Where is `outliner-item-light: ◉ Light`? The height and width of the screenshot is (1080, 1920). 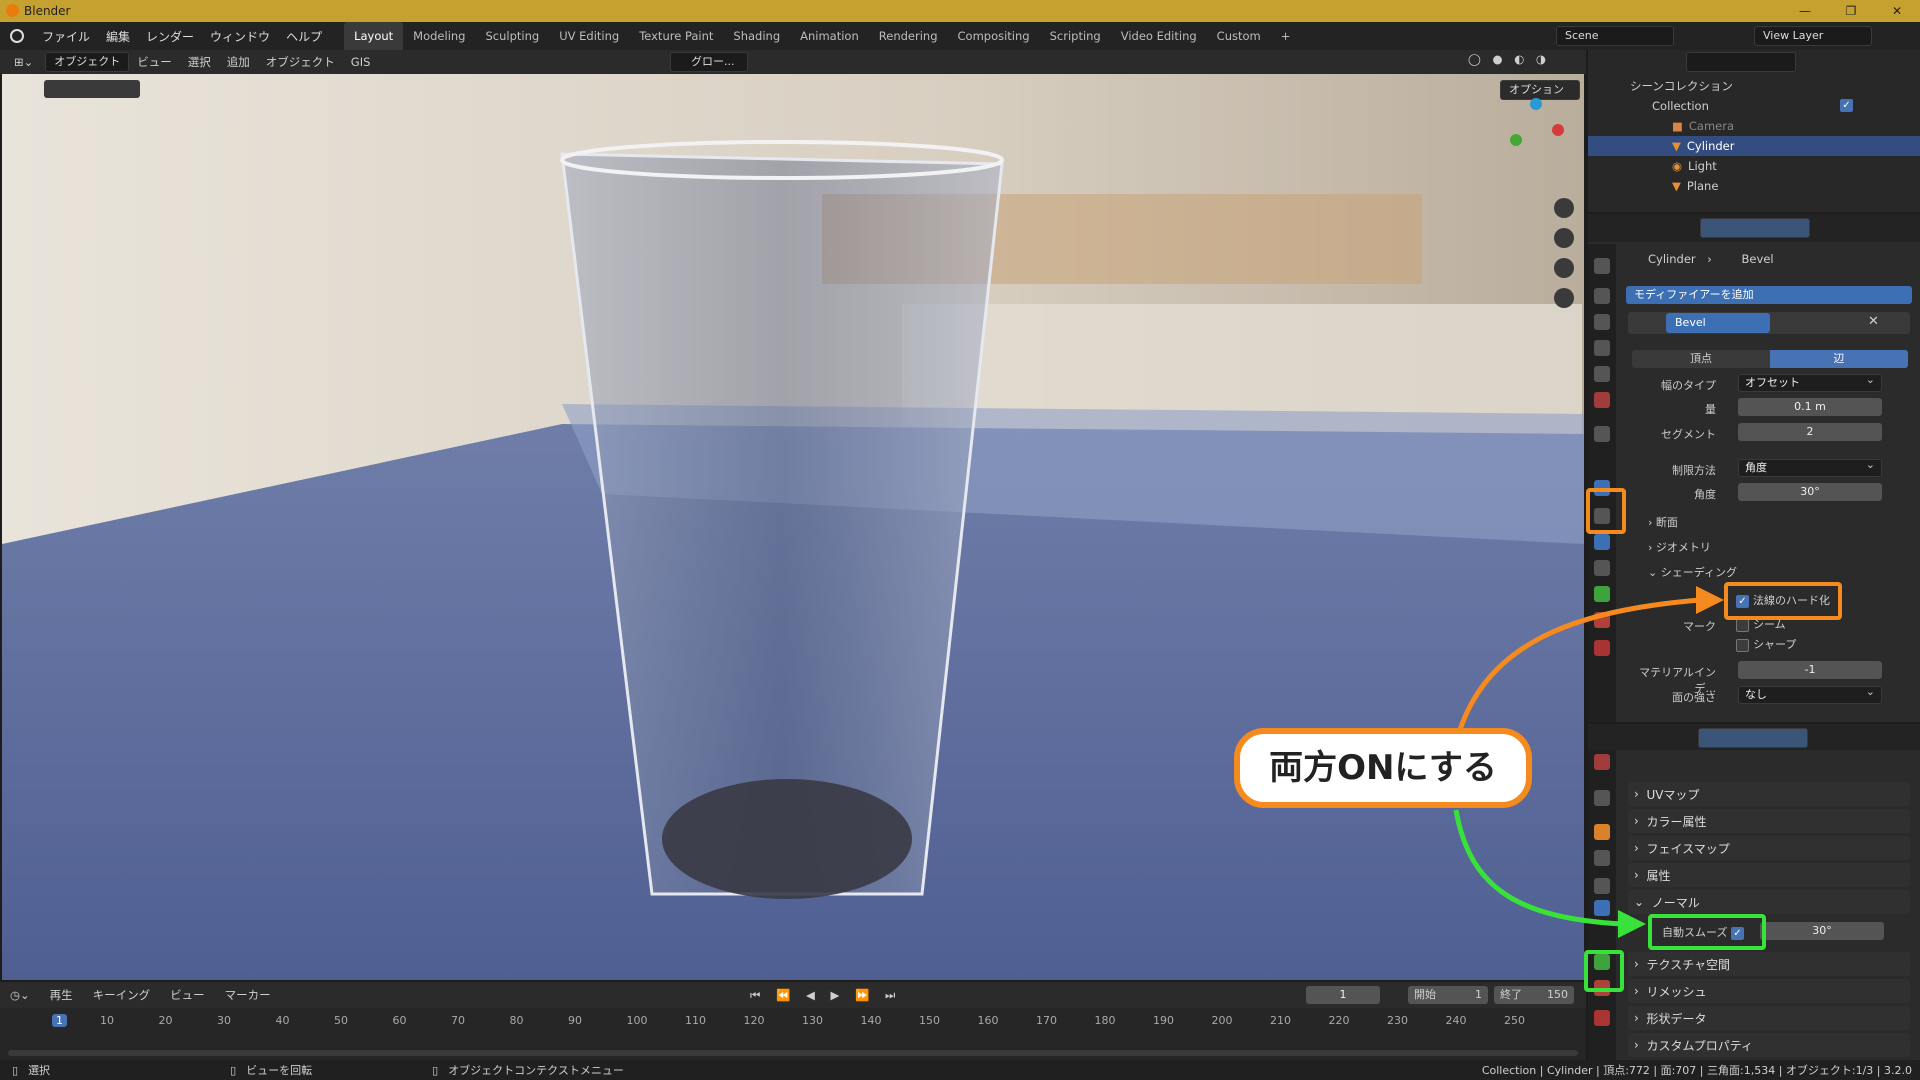
outliner-item-light: ◉ Light is located at coordinates (1754, 166).